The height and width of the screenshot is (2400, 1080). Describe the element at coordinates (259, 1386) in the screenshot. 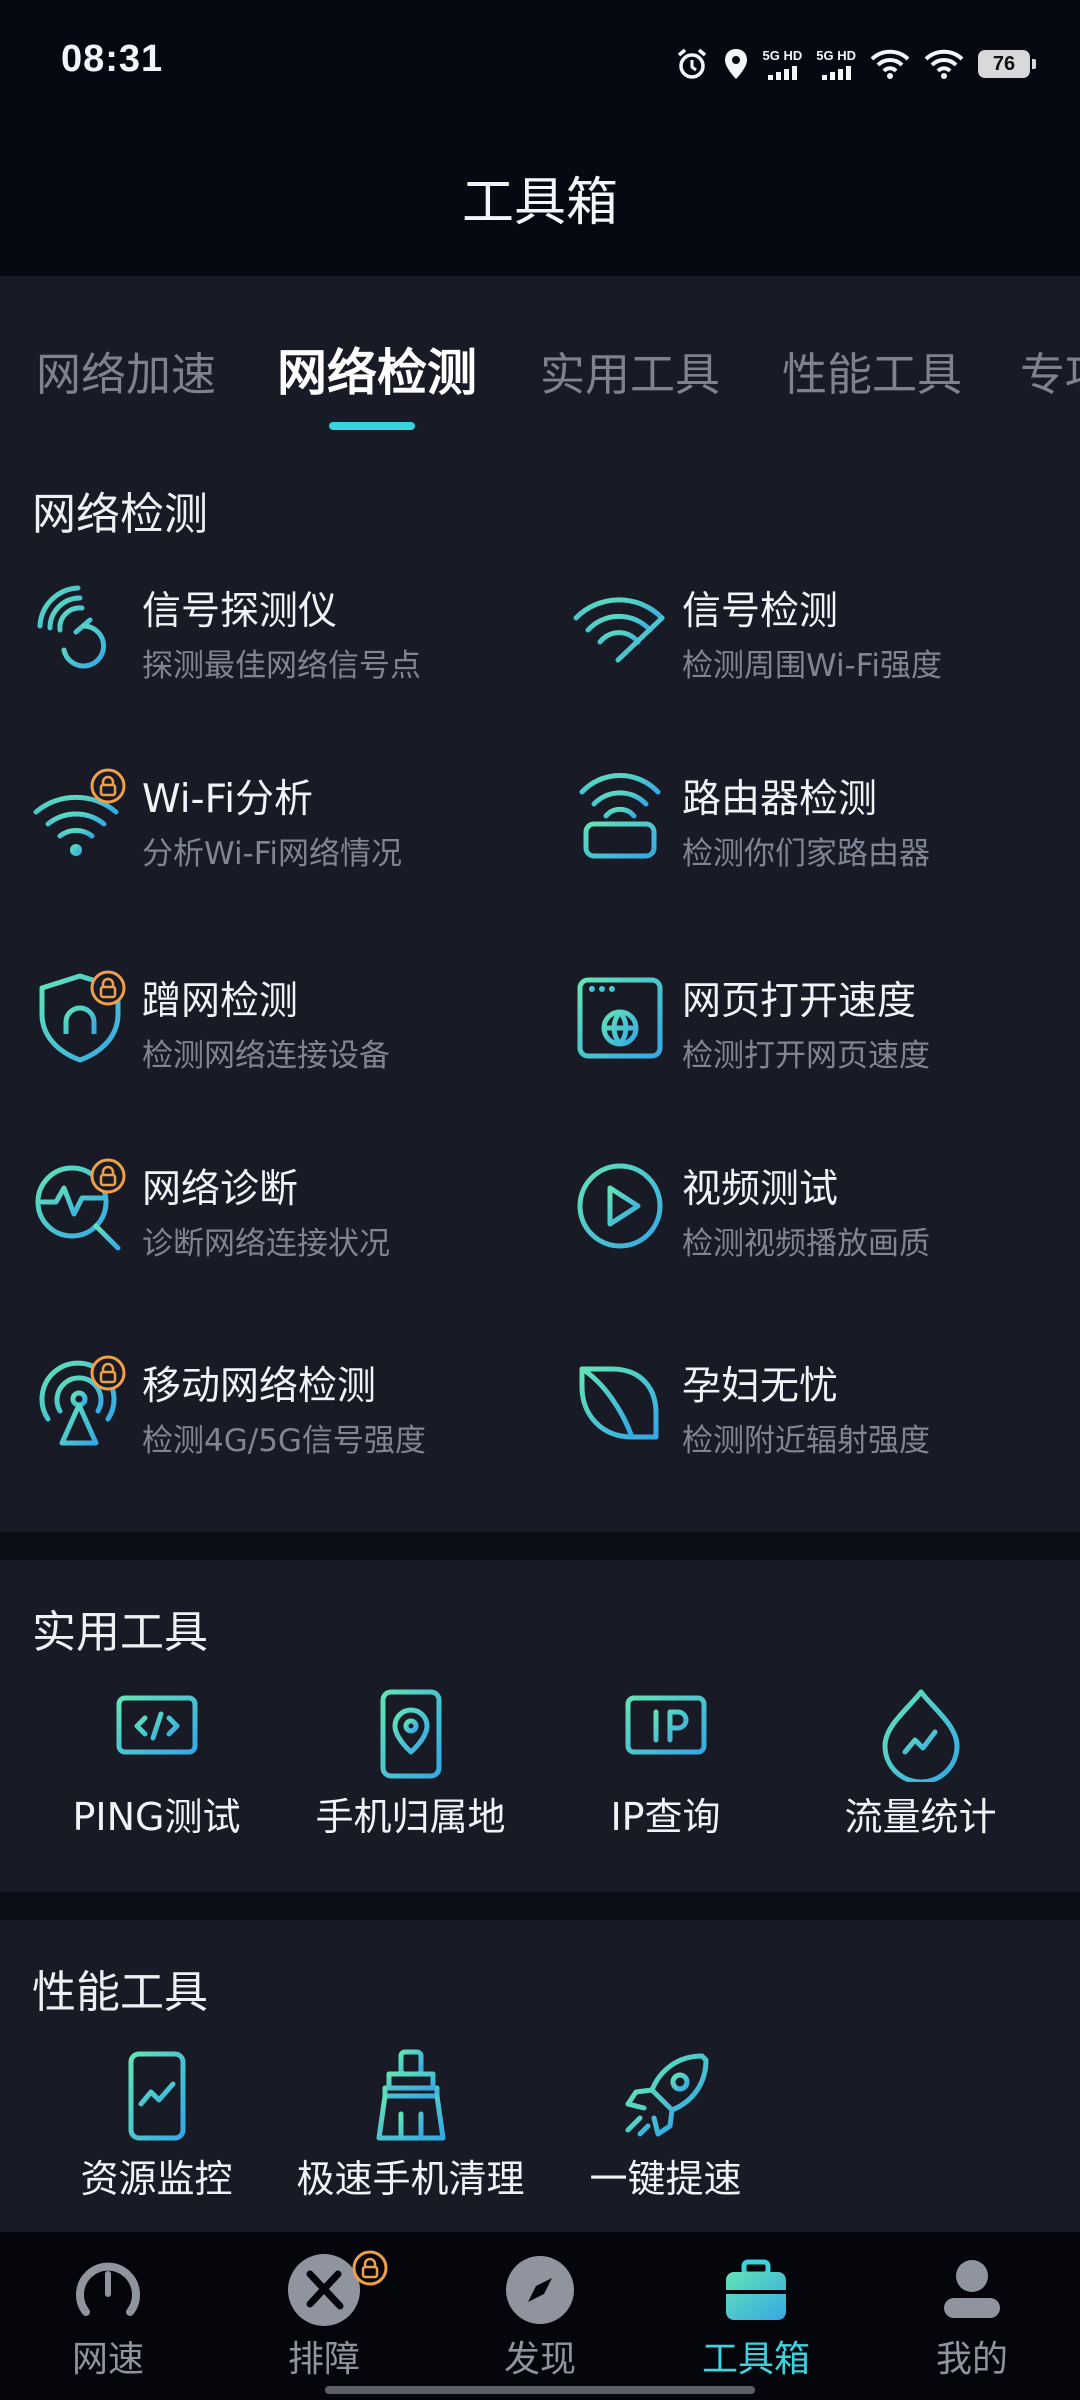

I see `tool-name: 移动网络检测` at that location.